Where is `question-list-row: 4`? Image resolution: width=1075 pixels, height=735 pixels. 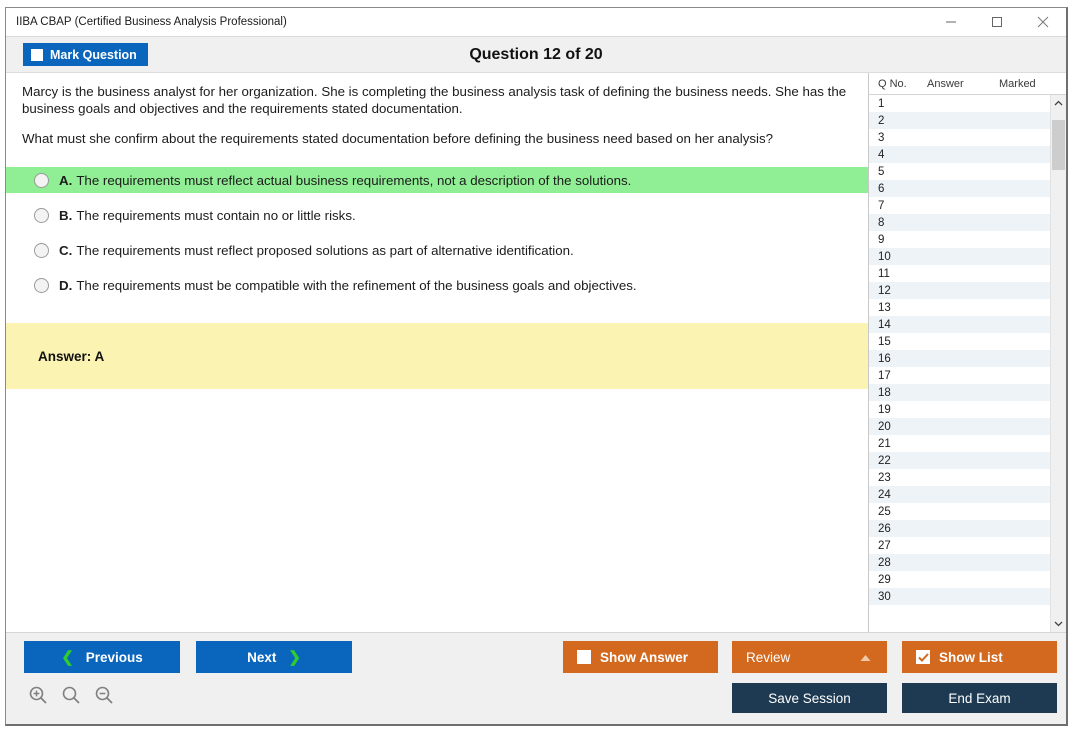
question-list-row: 4 is located at coordinates (959, 154).